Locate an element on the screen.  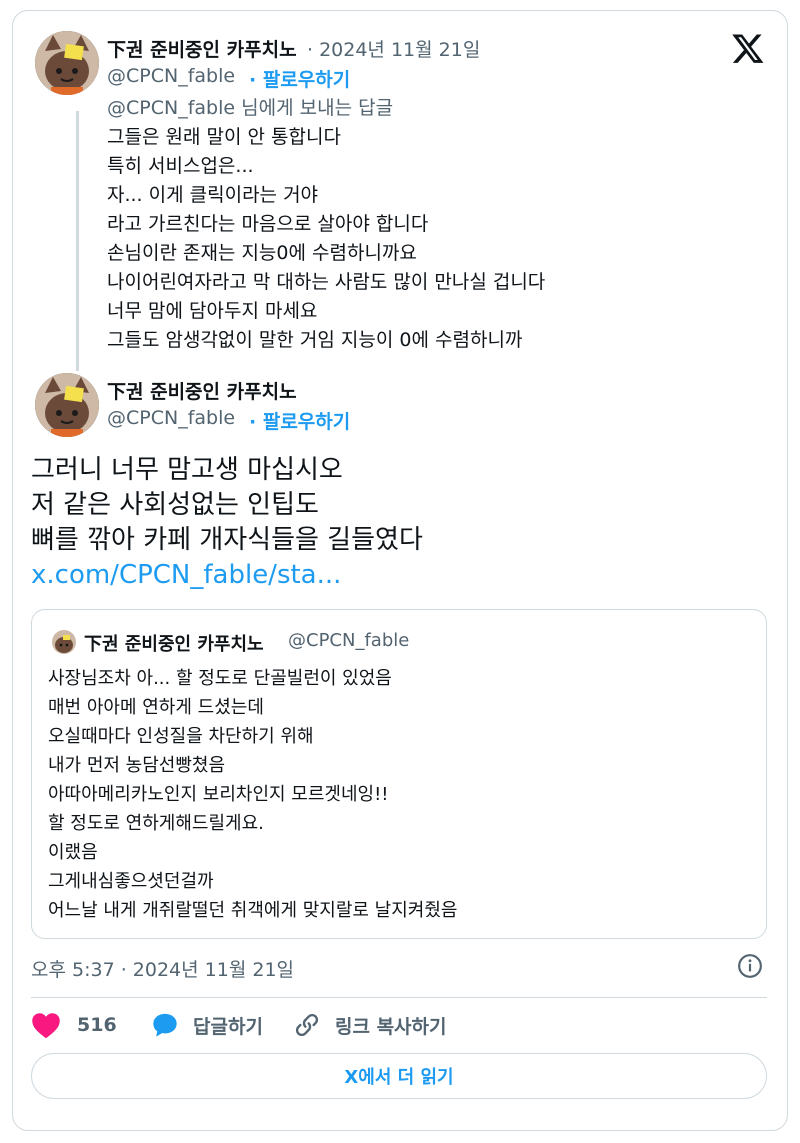
main-text-line: 뼈를 깎아 카페 개자식들을 길들였다 is located at coordinates (227, 540).